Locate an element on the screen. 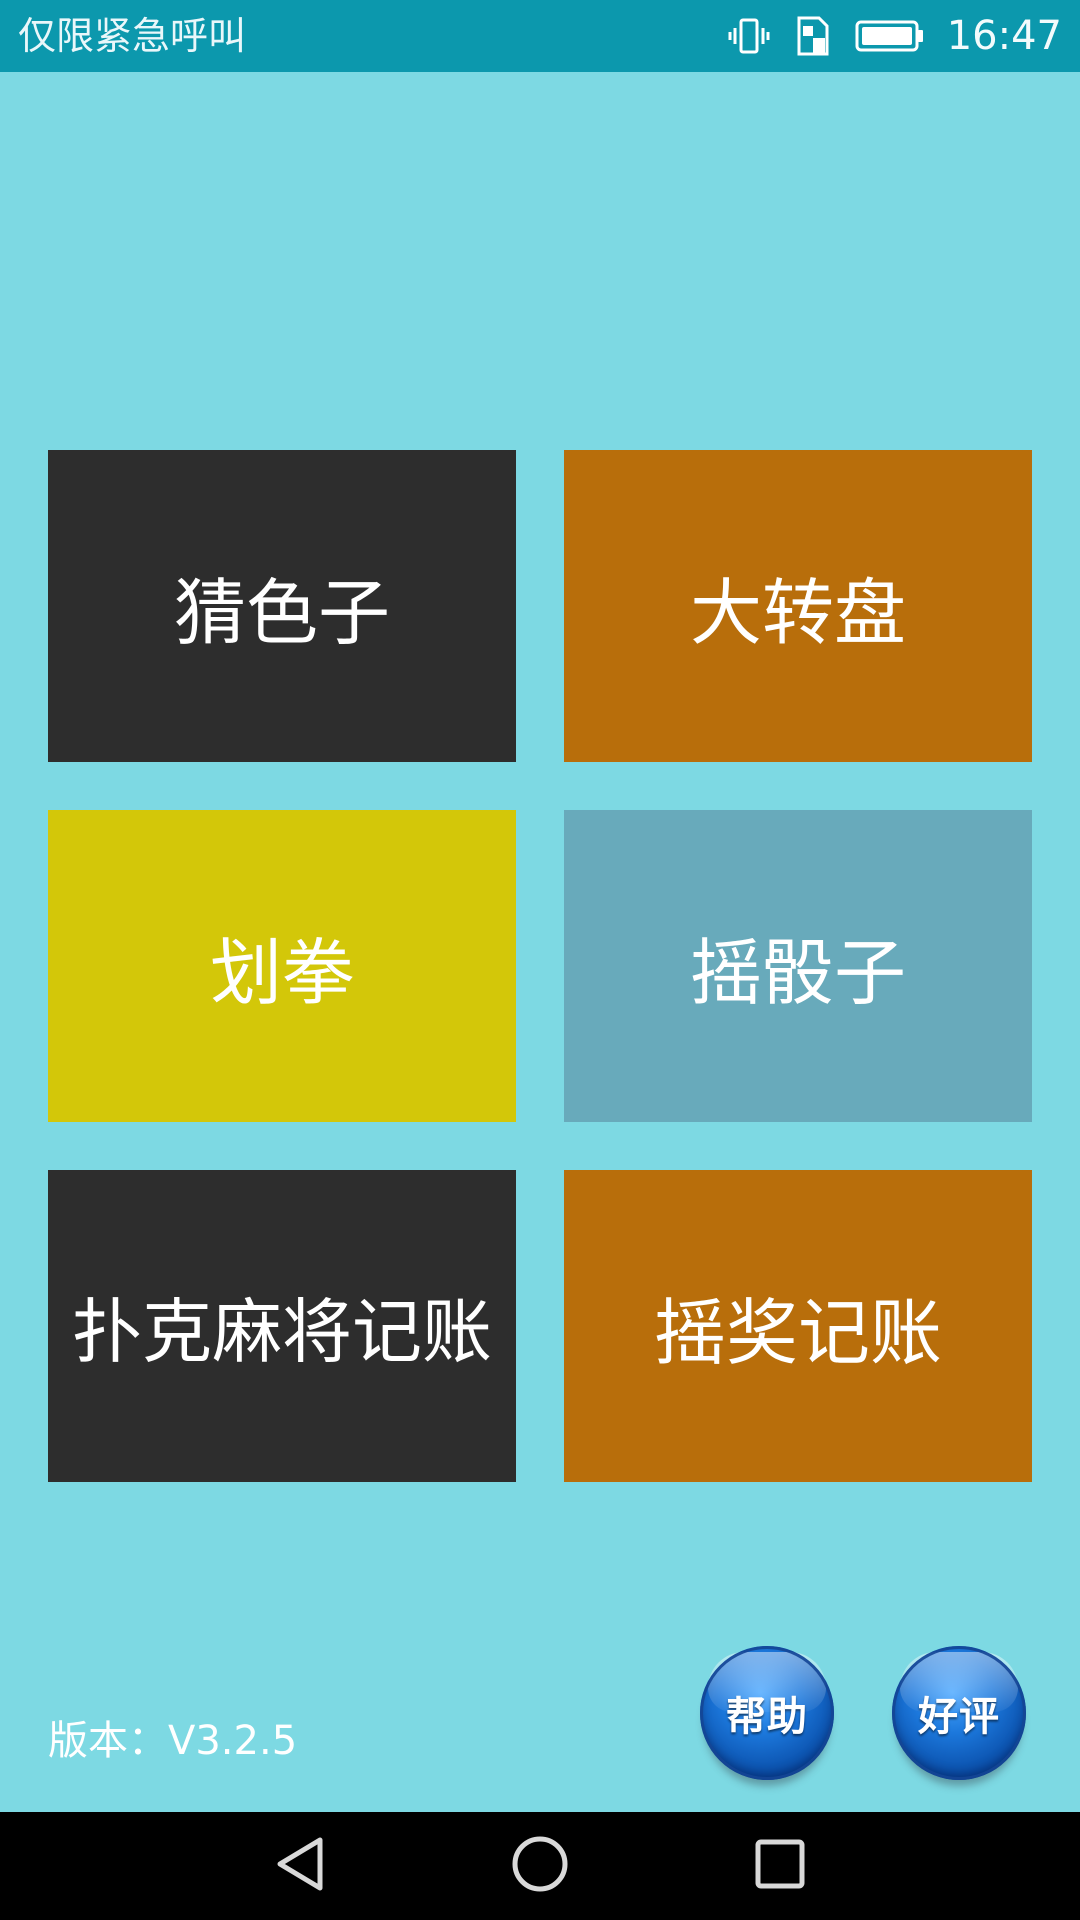 This screenshot has width=1080, height=1920. status-bar: 仅限紧急呼叫 16:47 is located at coordinates (540, 36).